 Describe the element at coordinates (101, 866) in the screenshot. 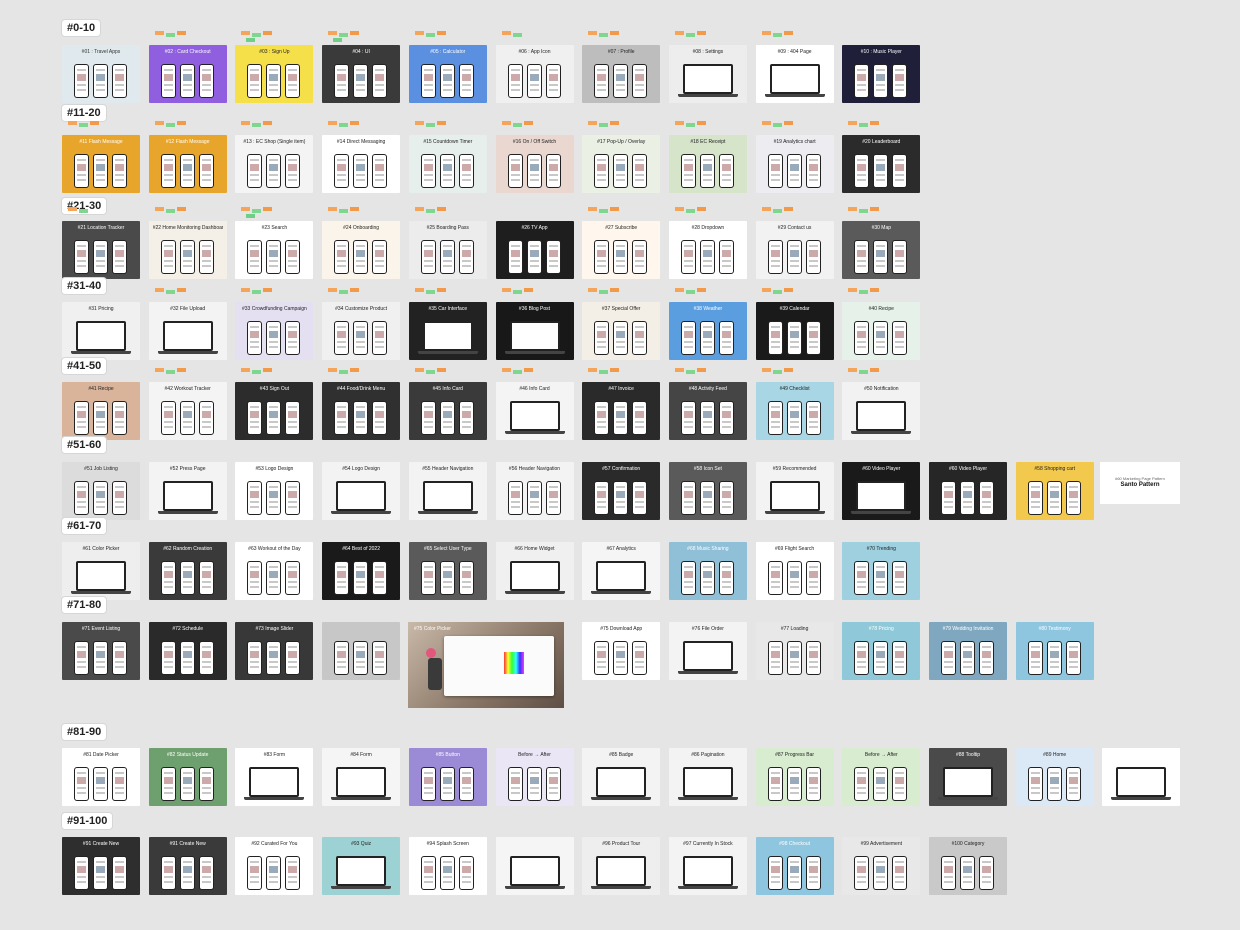

I see `design-frame: #91 Create New` at that location.